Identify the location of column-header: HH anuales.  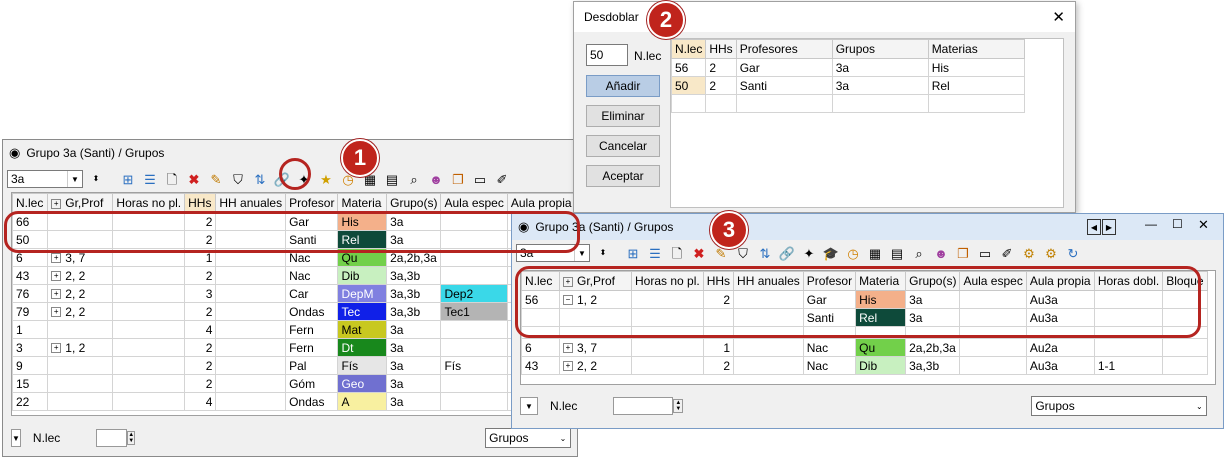
(251, 203).